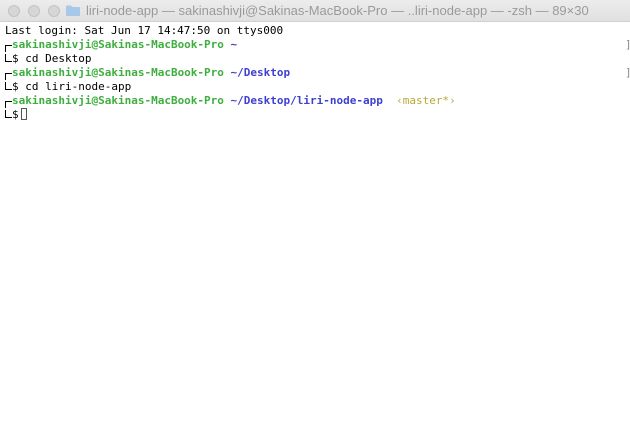 This screenshot has height=447, width=630. I want to click on zoom-button, so click(54, 11).